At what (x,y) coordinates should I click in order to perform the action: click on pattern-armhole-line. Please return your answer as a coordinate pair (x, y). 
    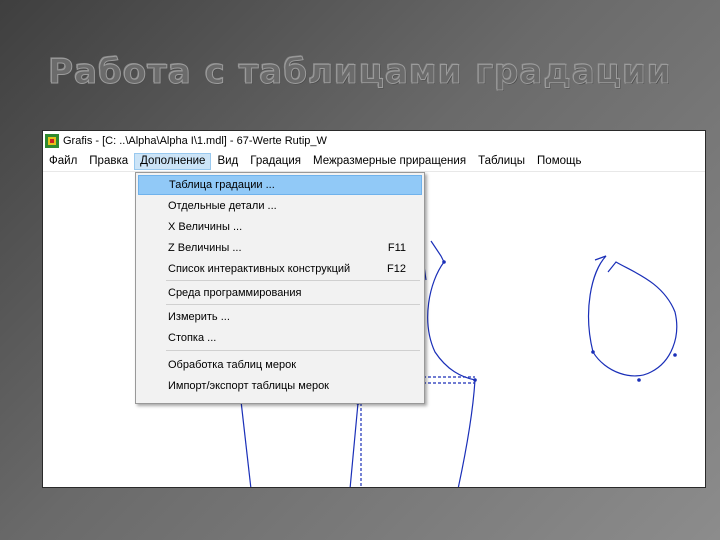
    Looking at the image, I should click on (451, 310).